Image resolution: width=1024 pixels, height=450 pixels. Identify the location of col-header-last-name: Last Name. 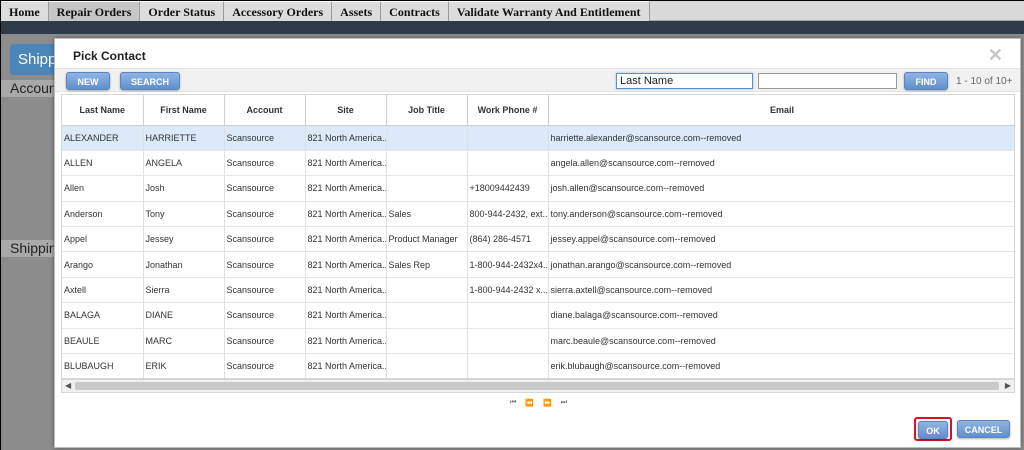
(103, 110).